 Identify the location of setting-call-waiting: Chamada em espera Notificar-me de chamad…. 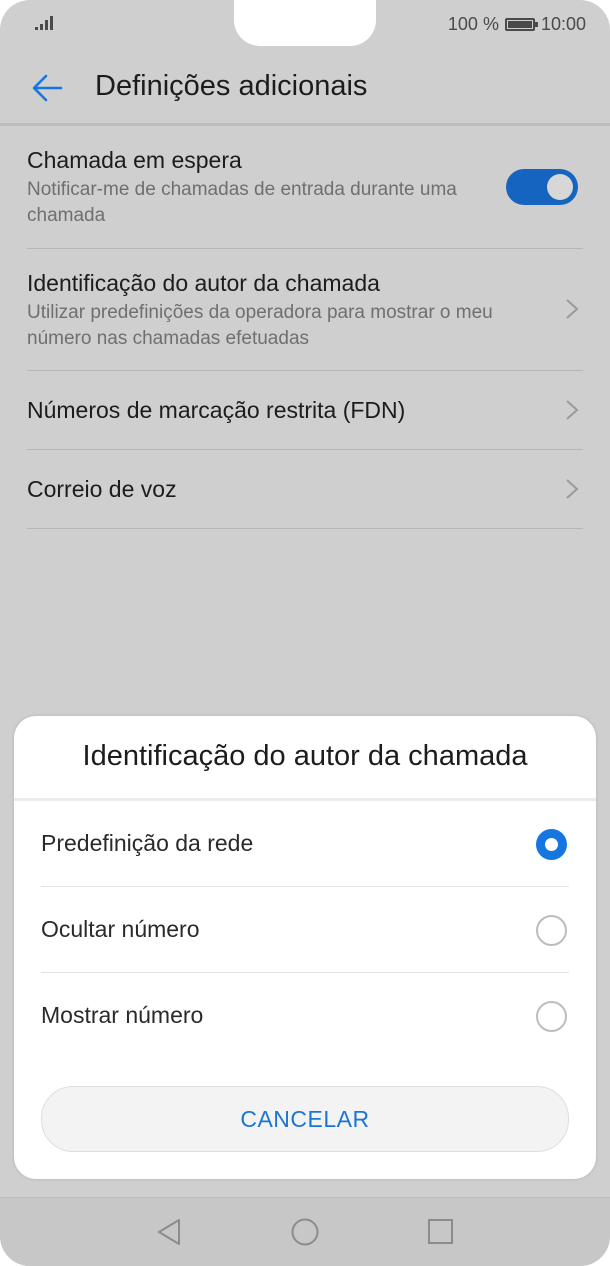
(305, 187).